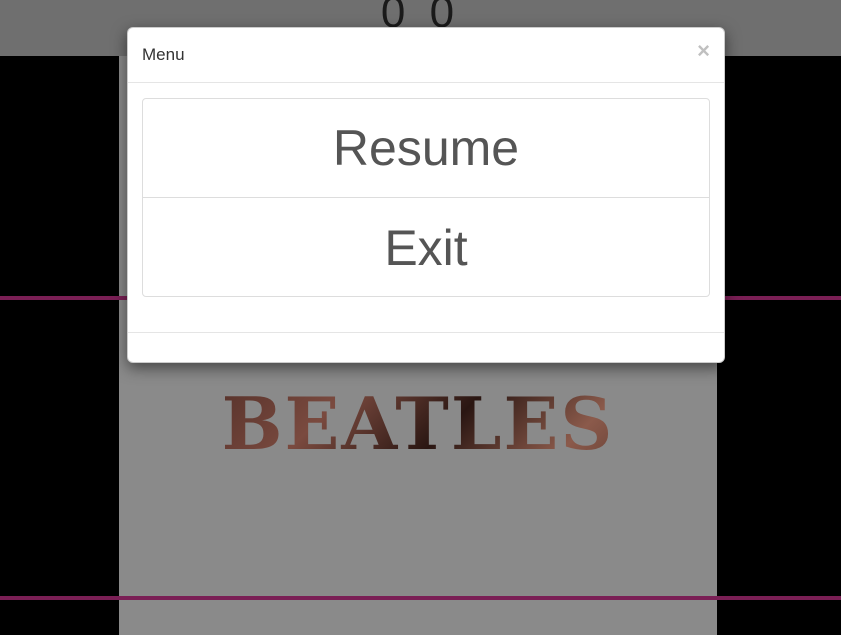 This screenshot has height=635, width=841. Describe the element at coordinates (426, 247) in the screenshot. I see `exit-button: Exit` at that location.